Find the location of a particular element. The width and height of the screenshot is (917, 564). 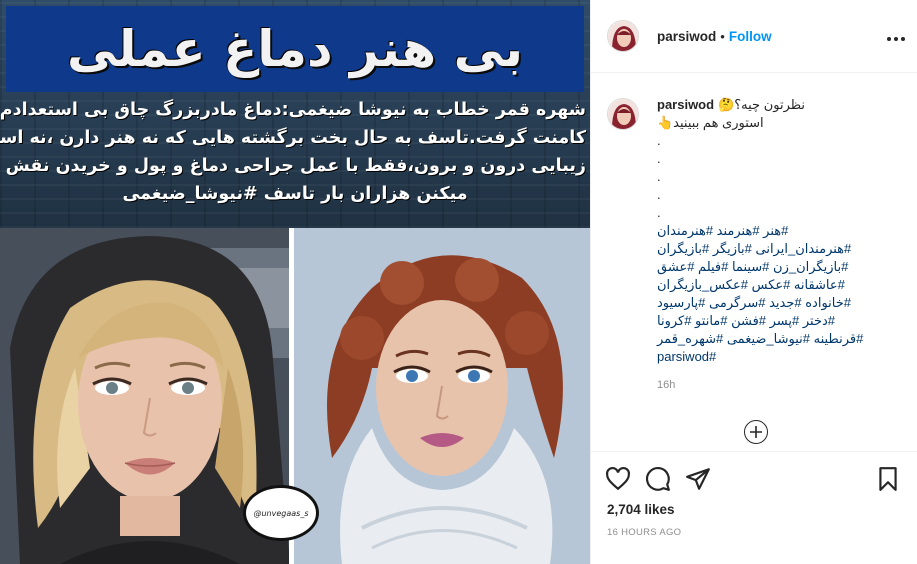

post-image-caption-line: میکنن هزاران بار تاسف #نیوشا_ضیغمی is located at coordinates (295, 194).